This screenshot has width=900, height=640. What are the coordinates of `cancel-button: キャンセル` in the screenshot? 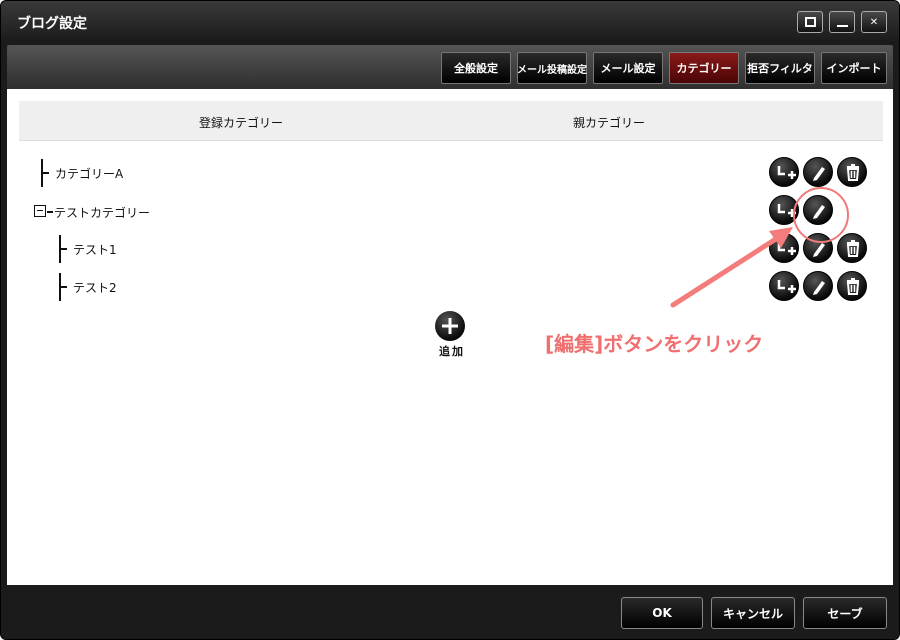 It's located at (753, 613).